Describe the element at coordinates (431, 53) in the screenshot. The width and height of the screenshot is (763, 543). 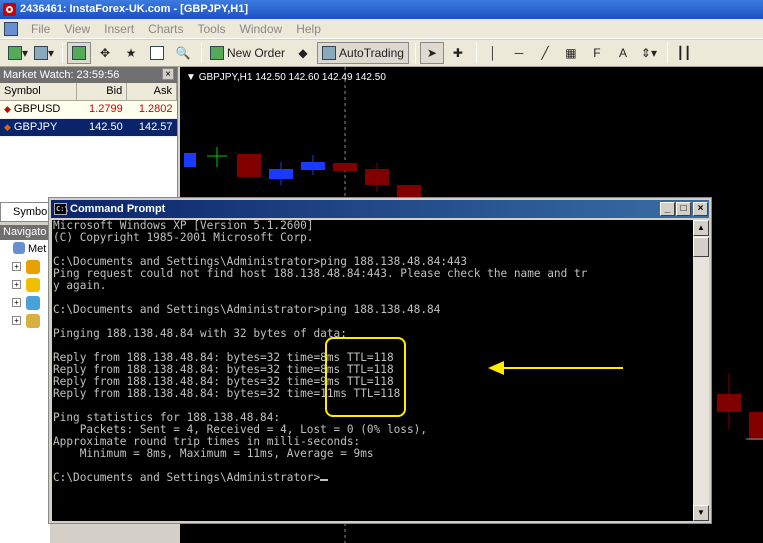
I see `cursor-icon: ➤` at that location.